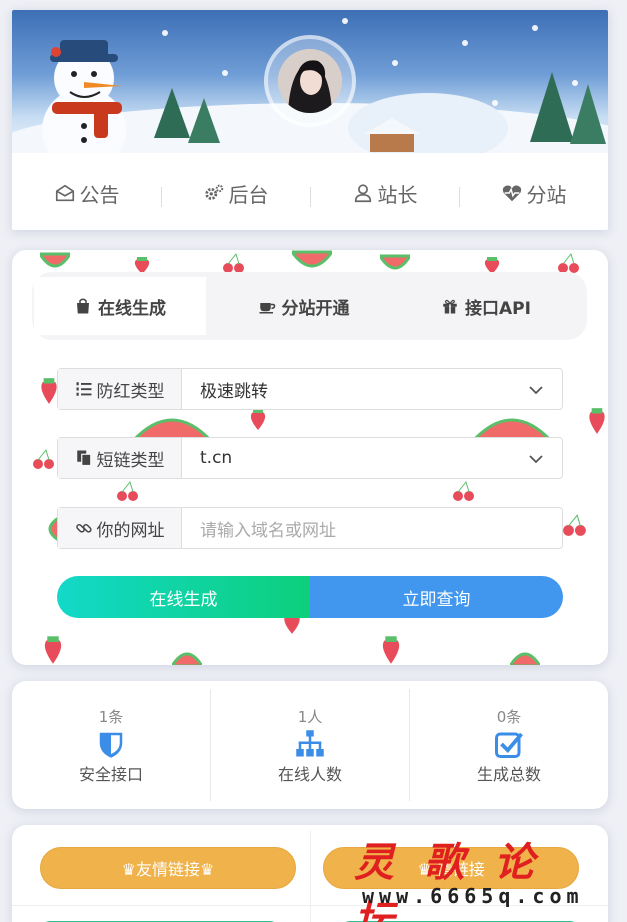 This screenshot has height=922, width=627. I want to click on stat-generated-total: 0条 生成总数, so click(508, 745).